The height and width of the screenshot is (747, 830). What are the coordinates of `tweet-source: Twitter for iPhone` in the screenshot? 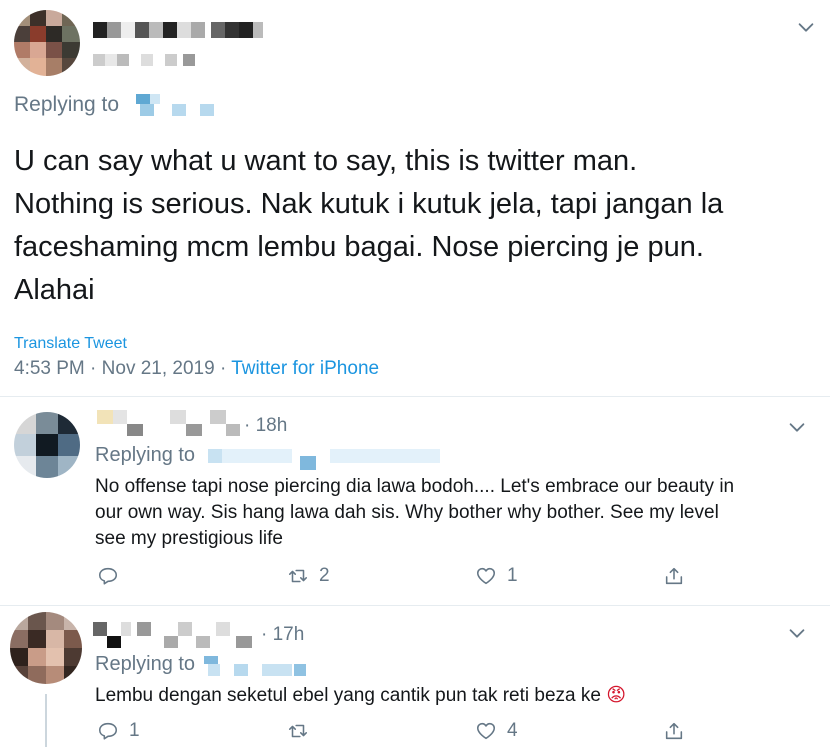 It's located at (305, 368).